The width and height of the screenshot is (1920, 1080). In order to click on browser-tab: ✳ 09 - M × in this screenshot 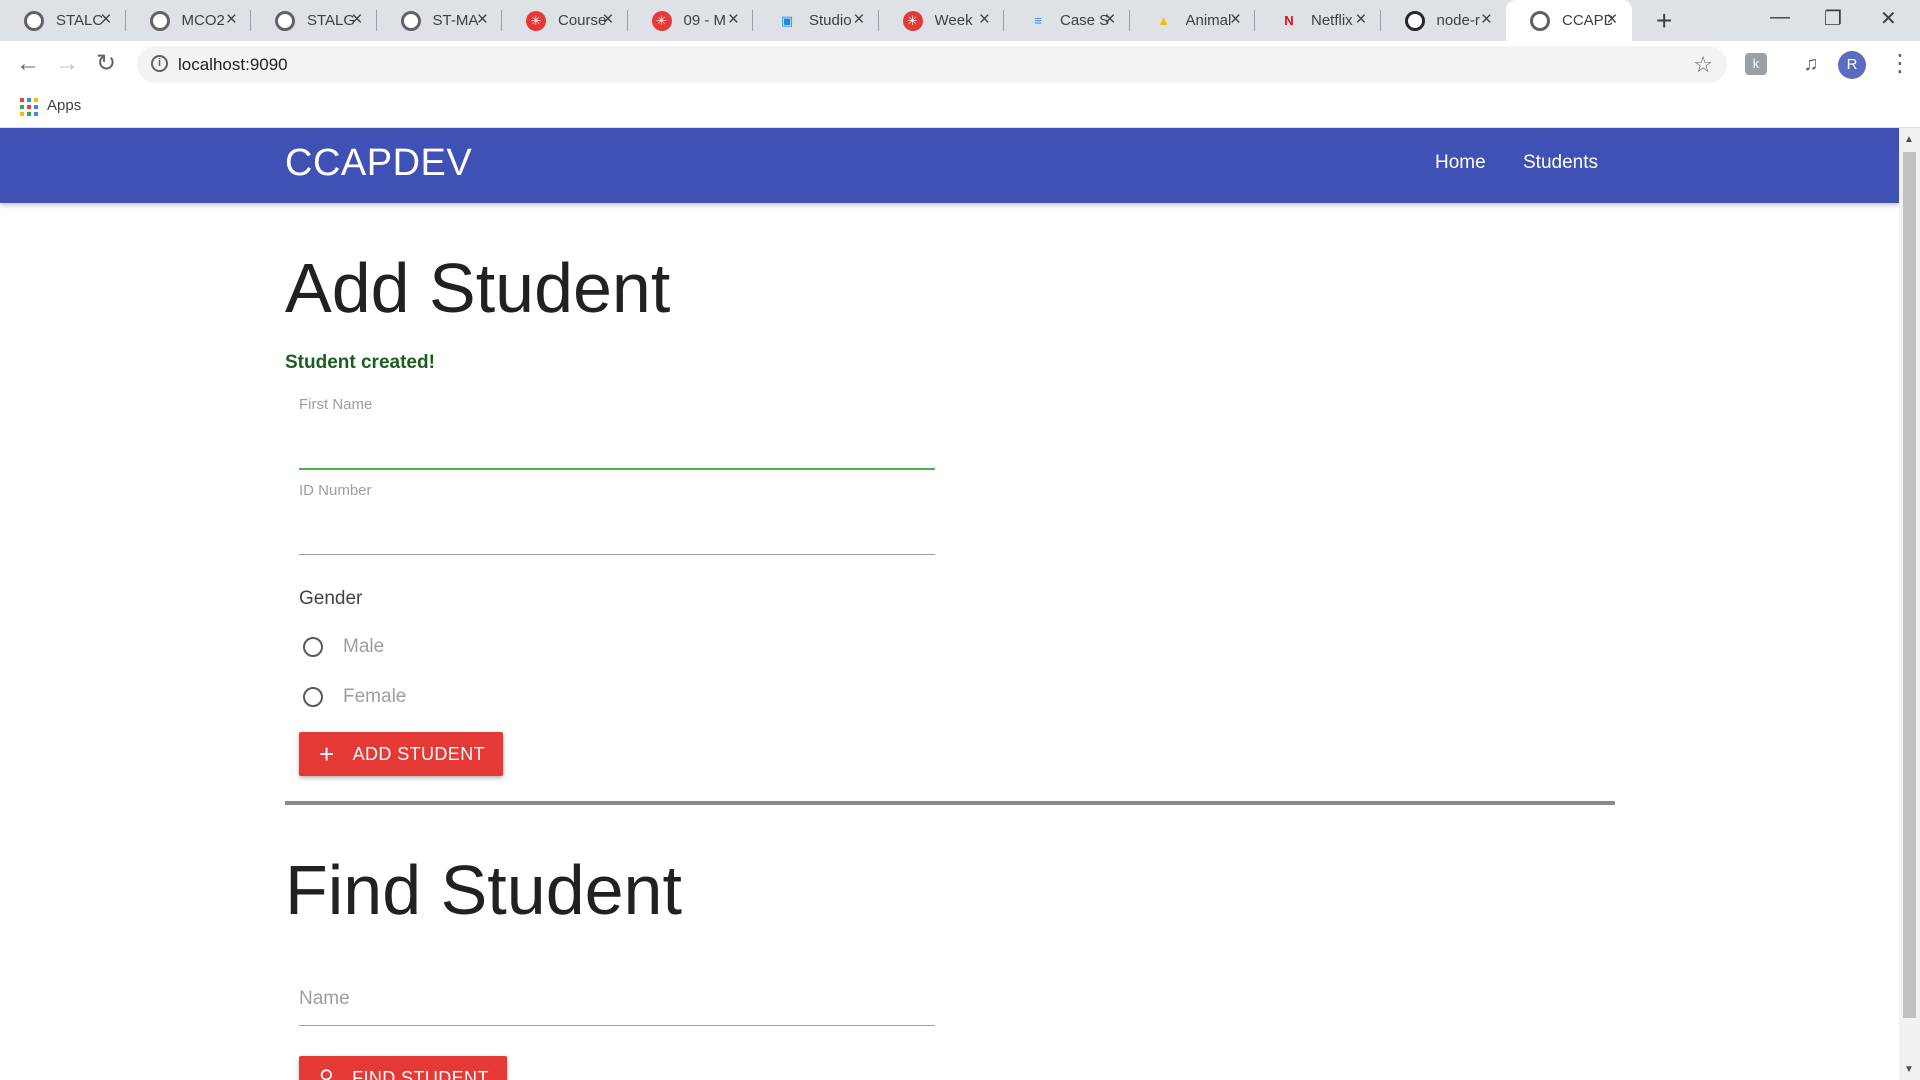, I will do `click(690, 20)`.